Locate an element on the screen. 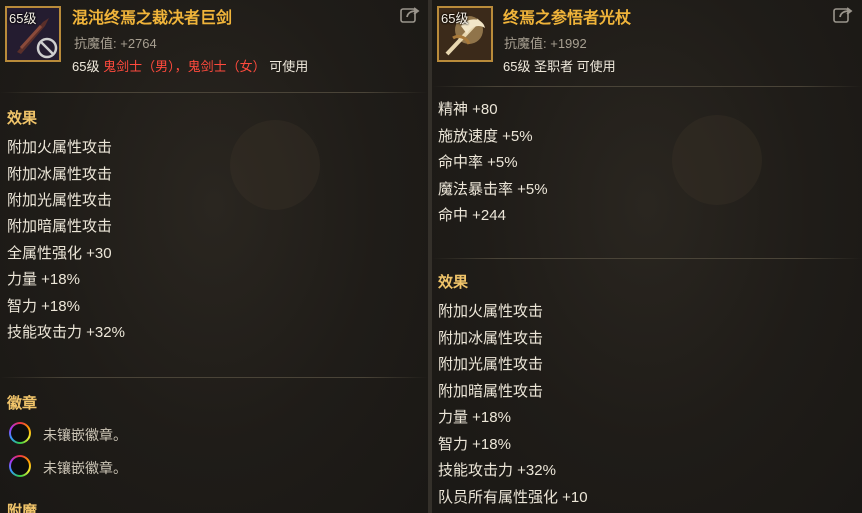  usable-info: 65级 鬼剑士（男），鬼剑士（女） 可使用 is located at coordinates (190, 65).